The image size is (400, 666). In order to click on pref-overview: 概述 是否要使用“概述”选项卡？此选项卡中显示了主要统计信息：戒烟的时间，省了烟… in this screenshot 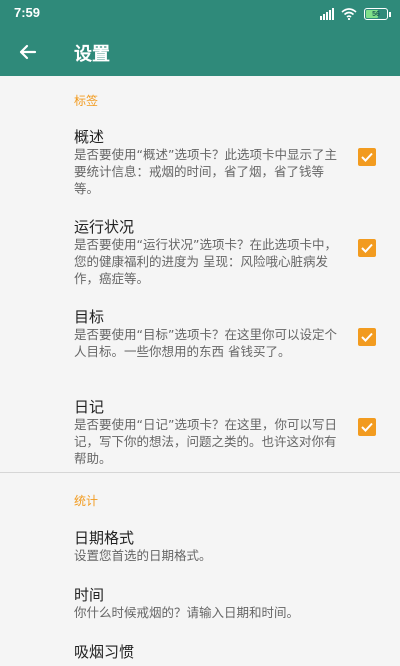, I will do `click(200, 161)`.